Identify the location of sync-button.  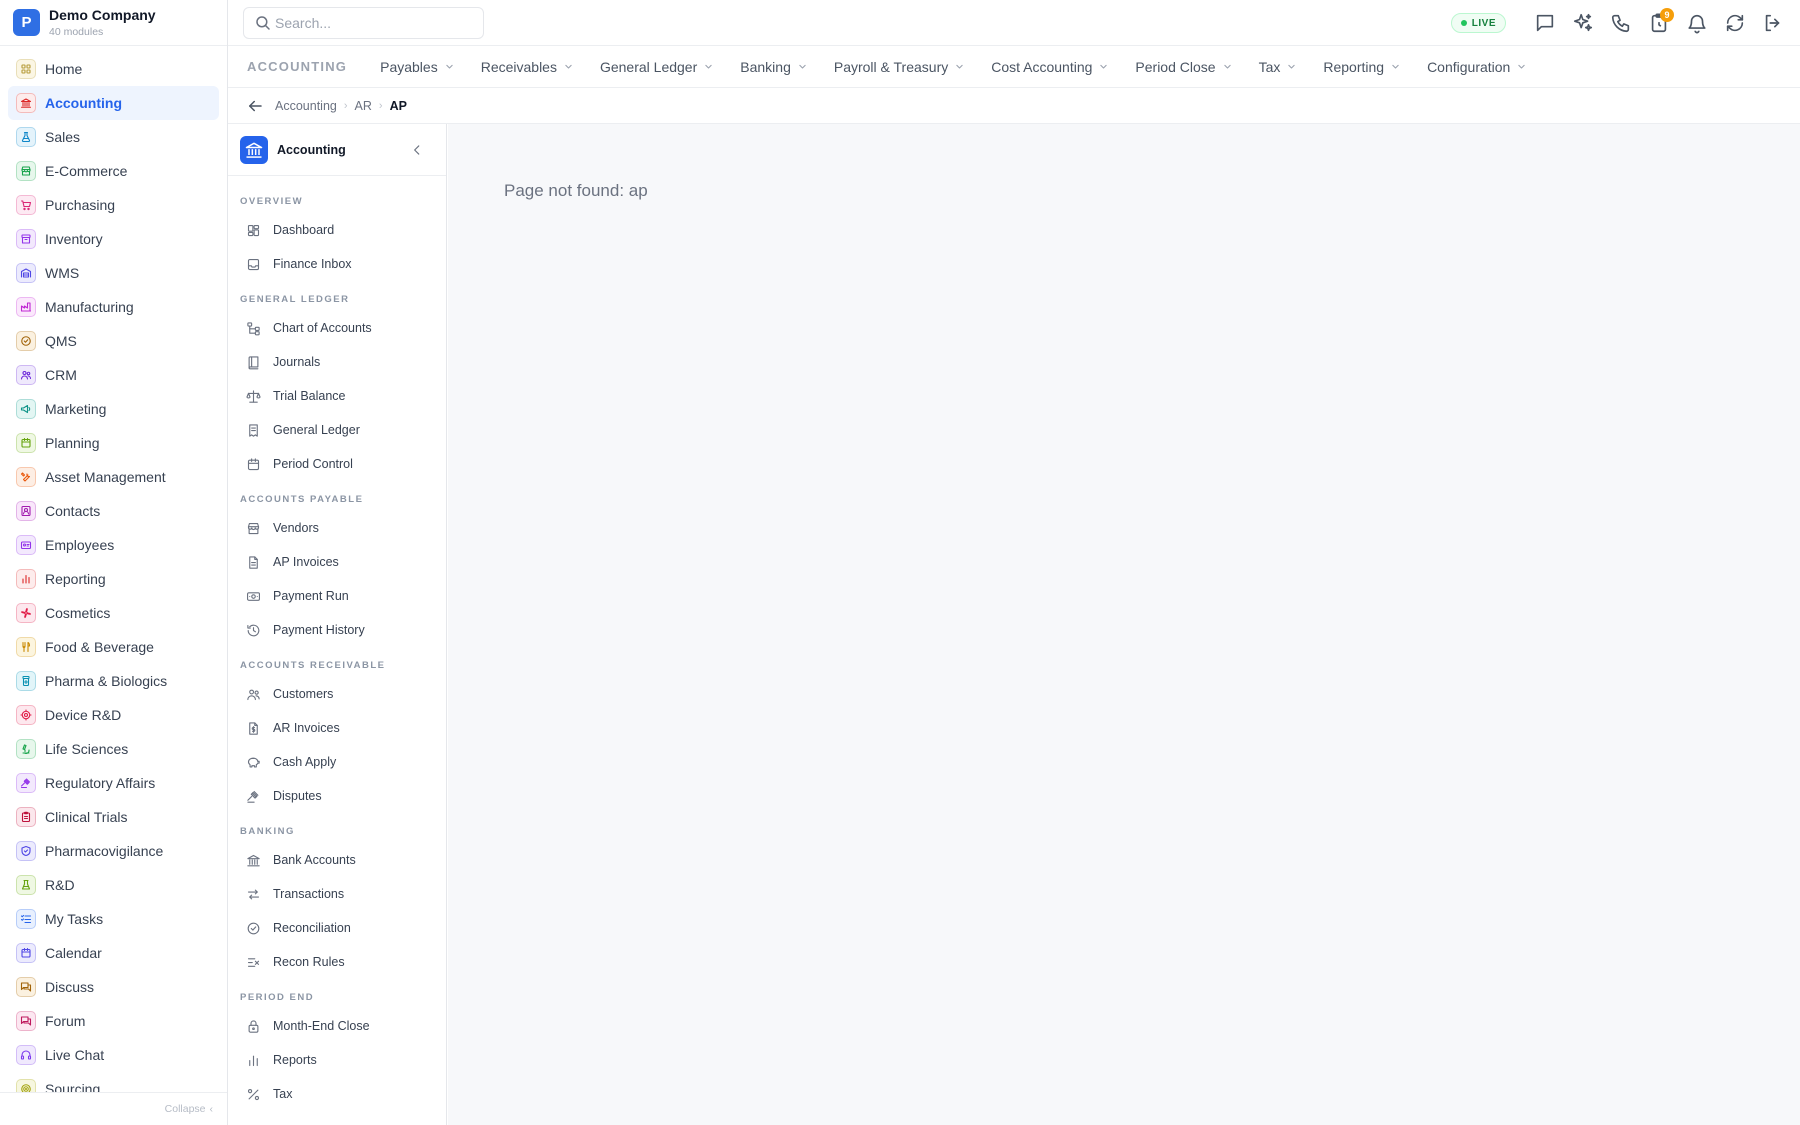
(1735, 23).